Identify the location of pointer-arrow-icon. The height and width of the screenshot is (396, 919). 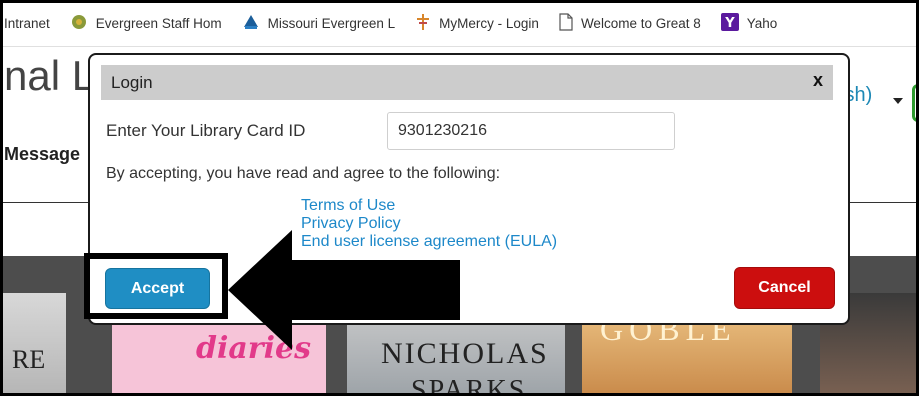
(344, 290).